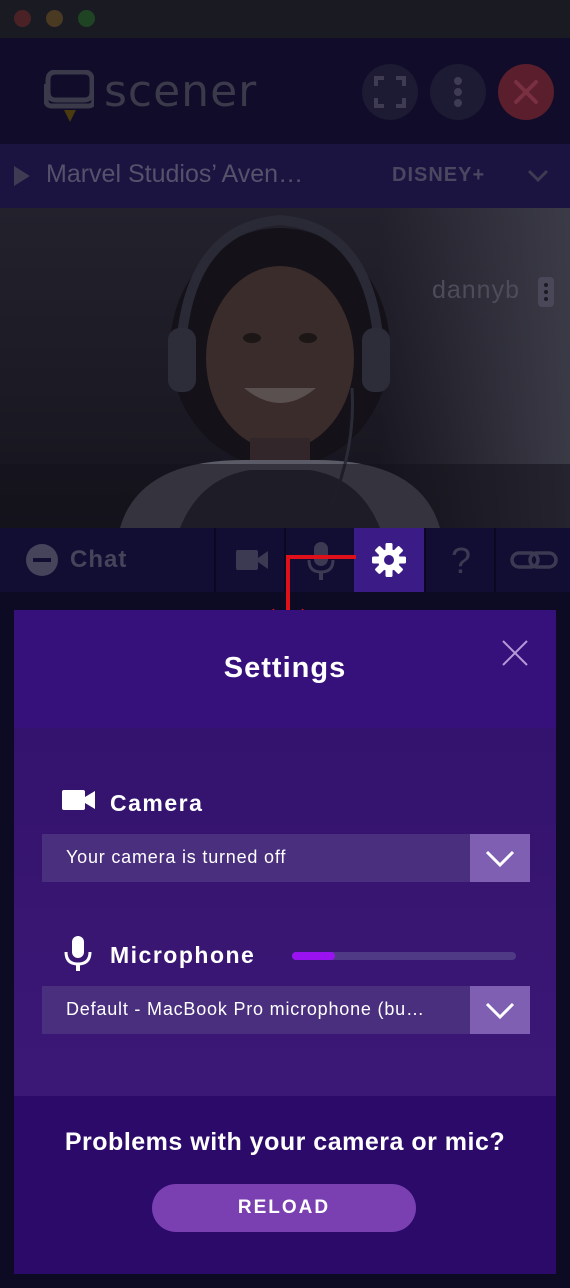  Describe the element at coordinates (183, 955) in the screenshot. I see `microphone-label: Microphone` at that location.